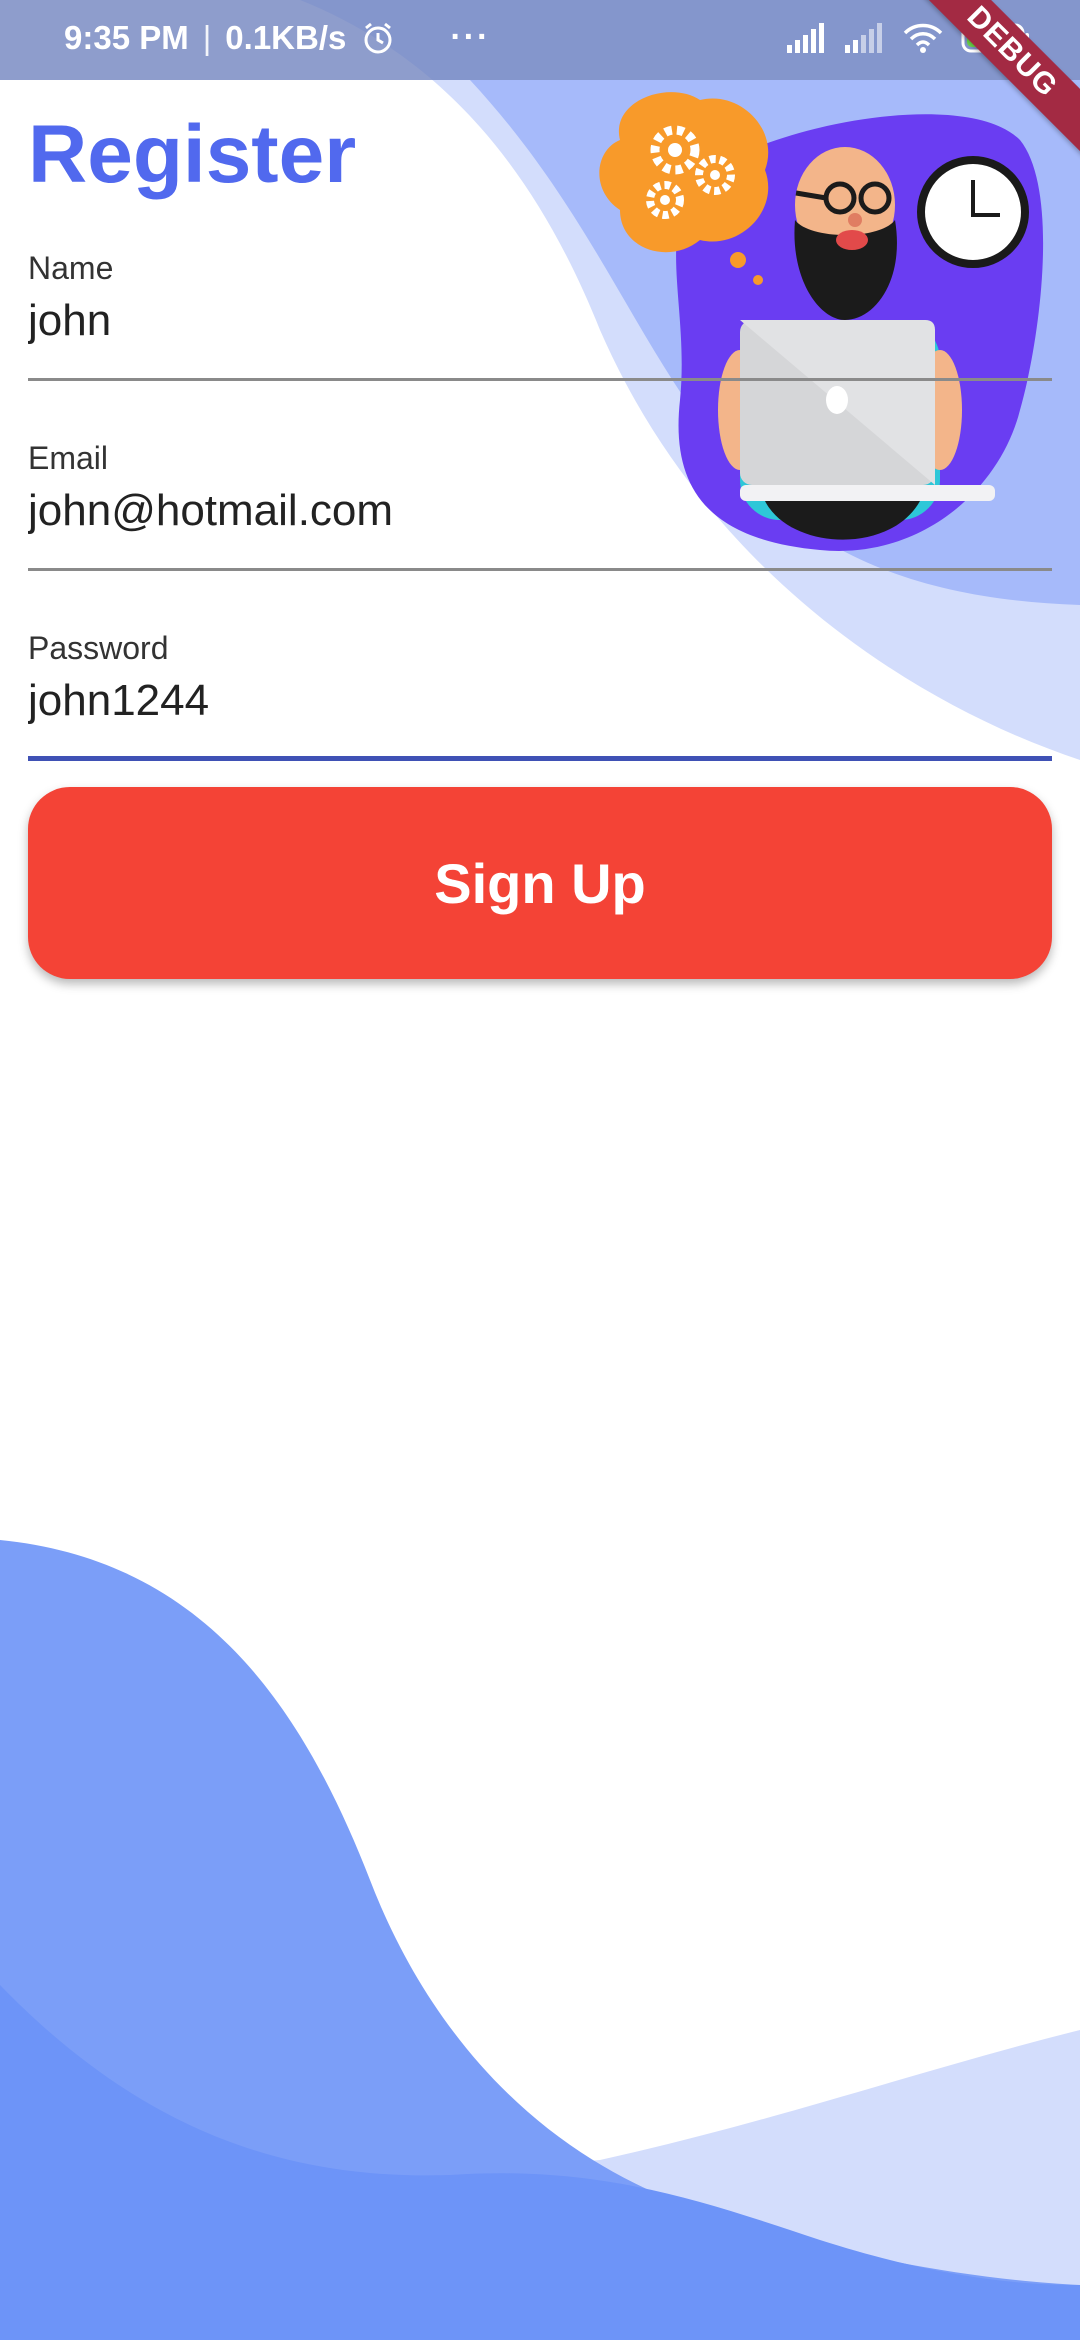 This screenshot has width=1080, height=2340. Describe the element at coordinates (192, 154) in the screenshot. I see `page-title: Register` at that location.